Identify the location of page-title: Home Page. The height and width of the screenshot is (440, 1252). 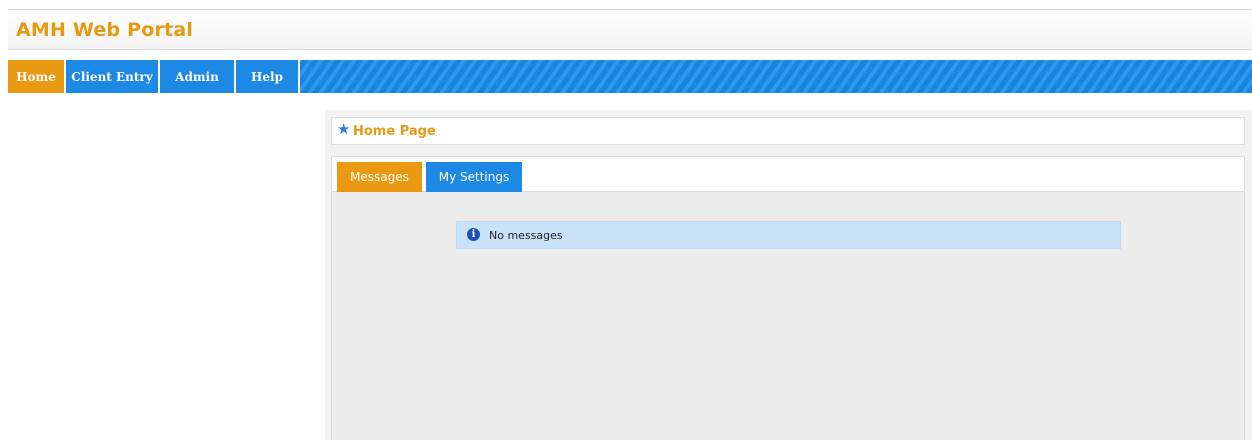
(394, 131).